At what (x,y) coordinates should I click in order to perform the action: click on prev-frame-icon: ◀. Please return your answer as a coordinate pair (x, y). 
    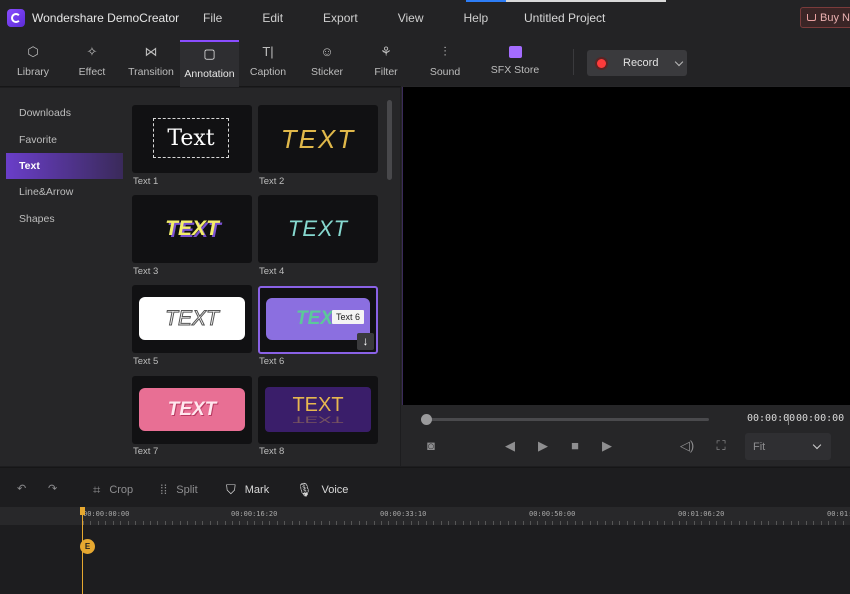
    Looking at the image, I should click on (510, 446).